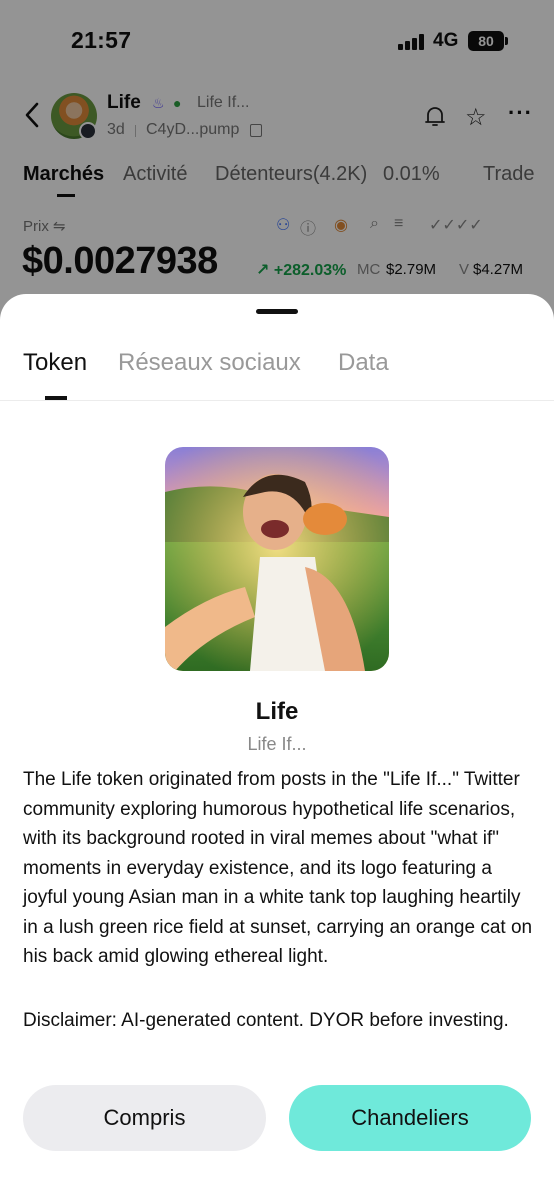  Describe the element at coordinates (144, 1118) in the screenshot. I see `compris-button: Compris` at that location.